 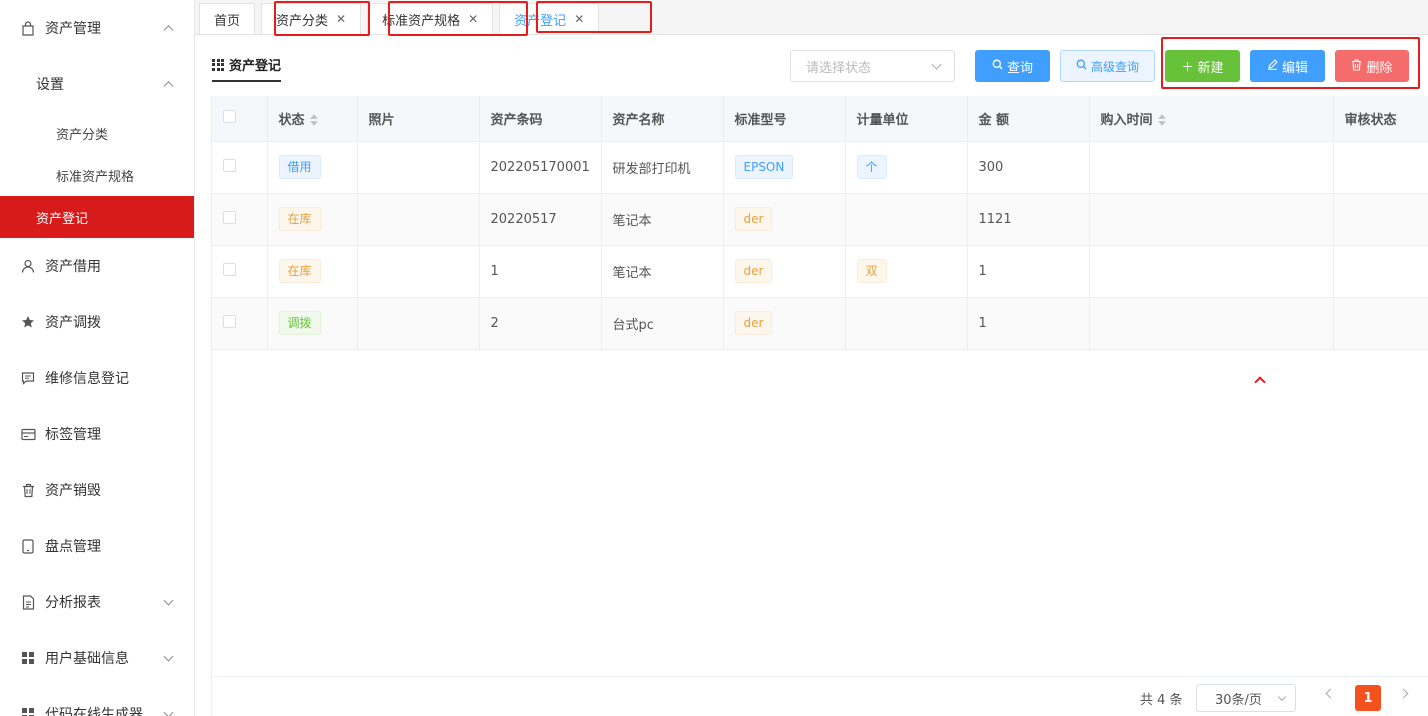 I want to click on status-cell: 调拨, so click(x=312, y=323).